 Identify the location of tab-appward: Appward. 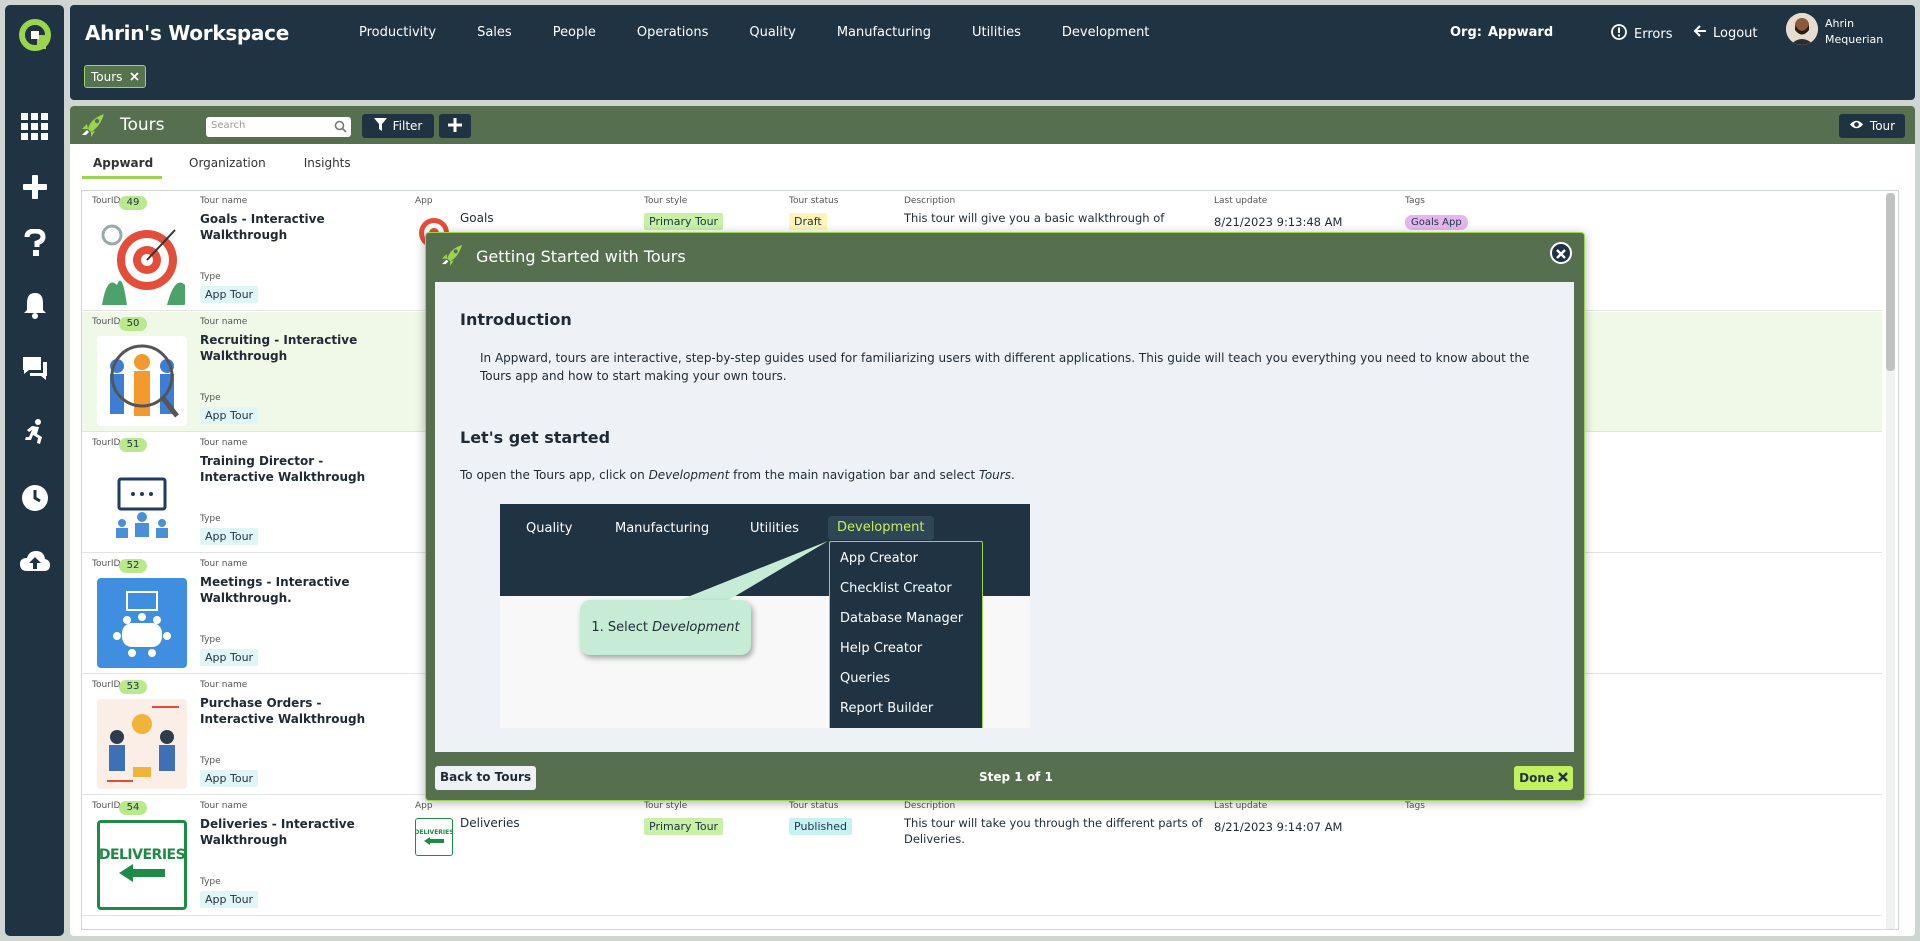
(122, 164).